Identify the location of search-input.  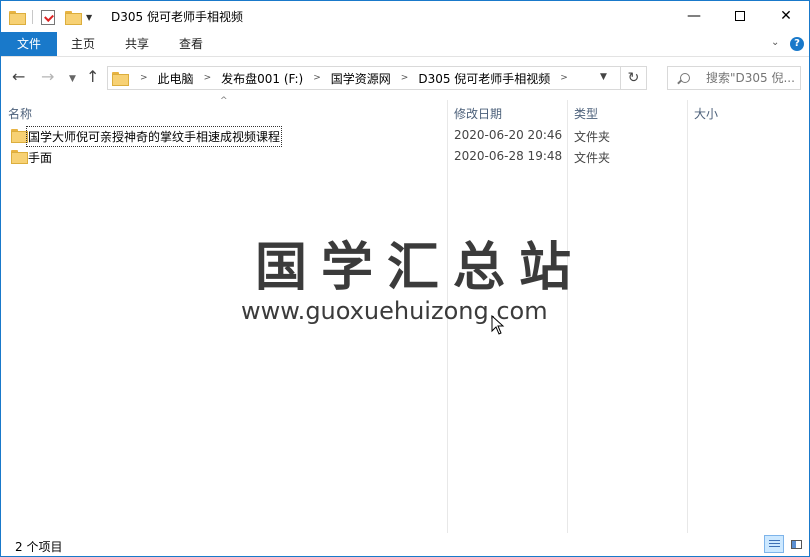
(754, 78).